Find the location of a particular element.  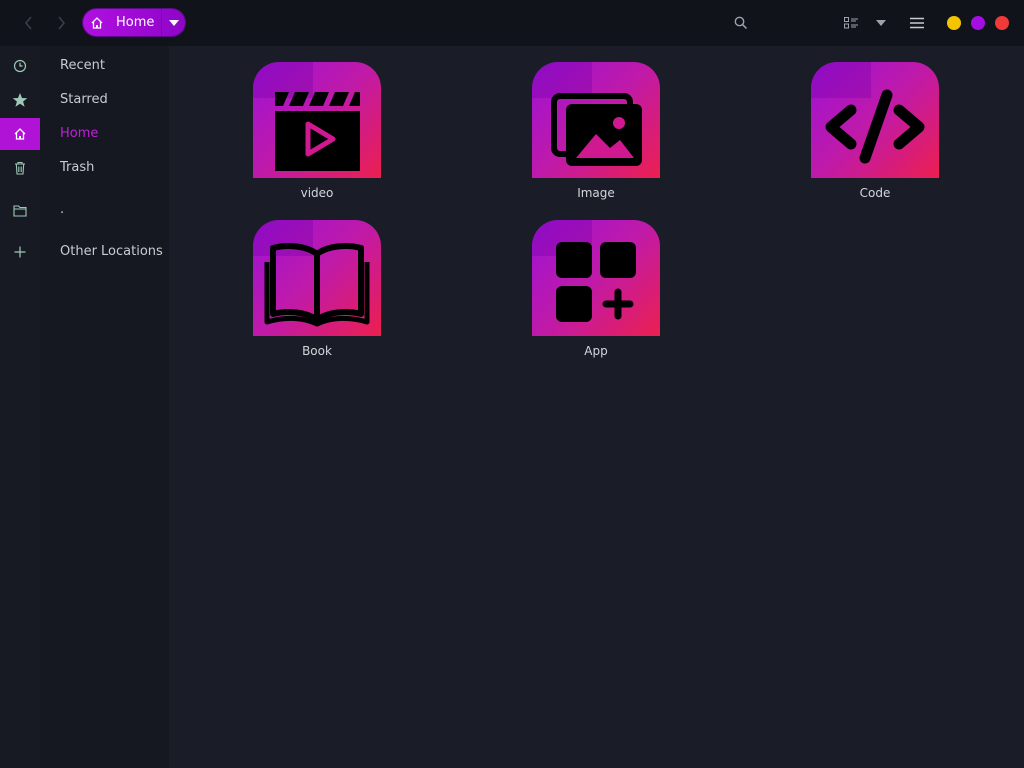

search-button is located at coordinates (741, 23).